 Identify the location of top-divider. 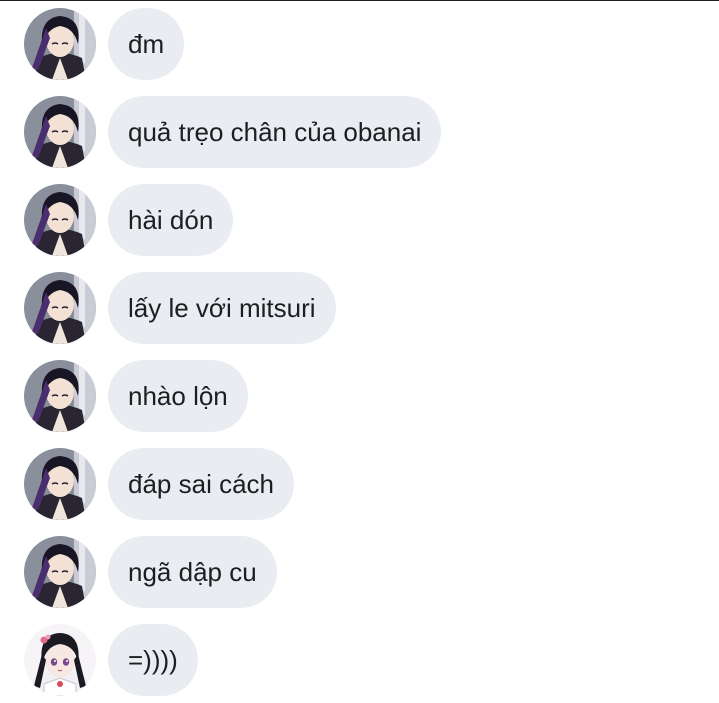
(359, 0).